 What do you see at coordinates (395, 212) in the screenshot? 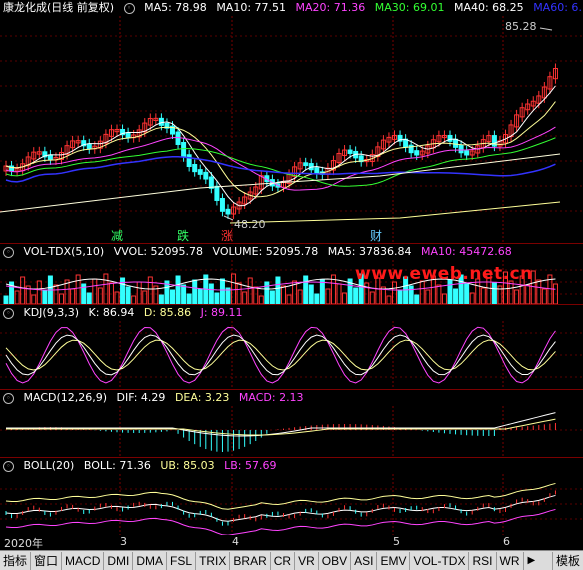
I see `ma250-line` at bounding box center [395, 212].